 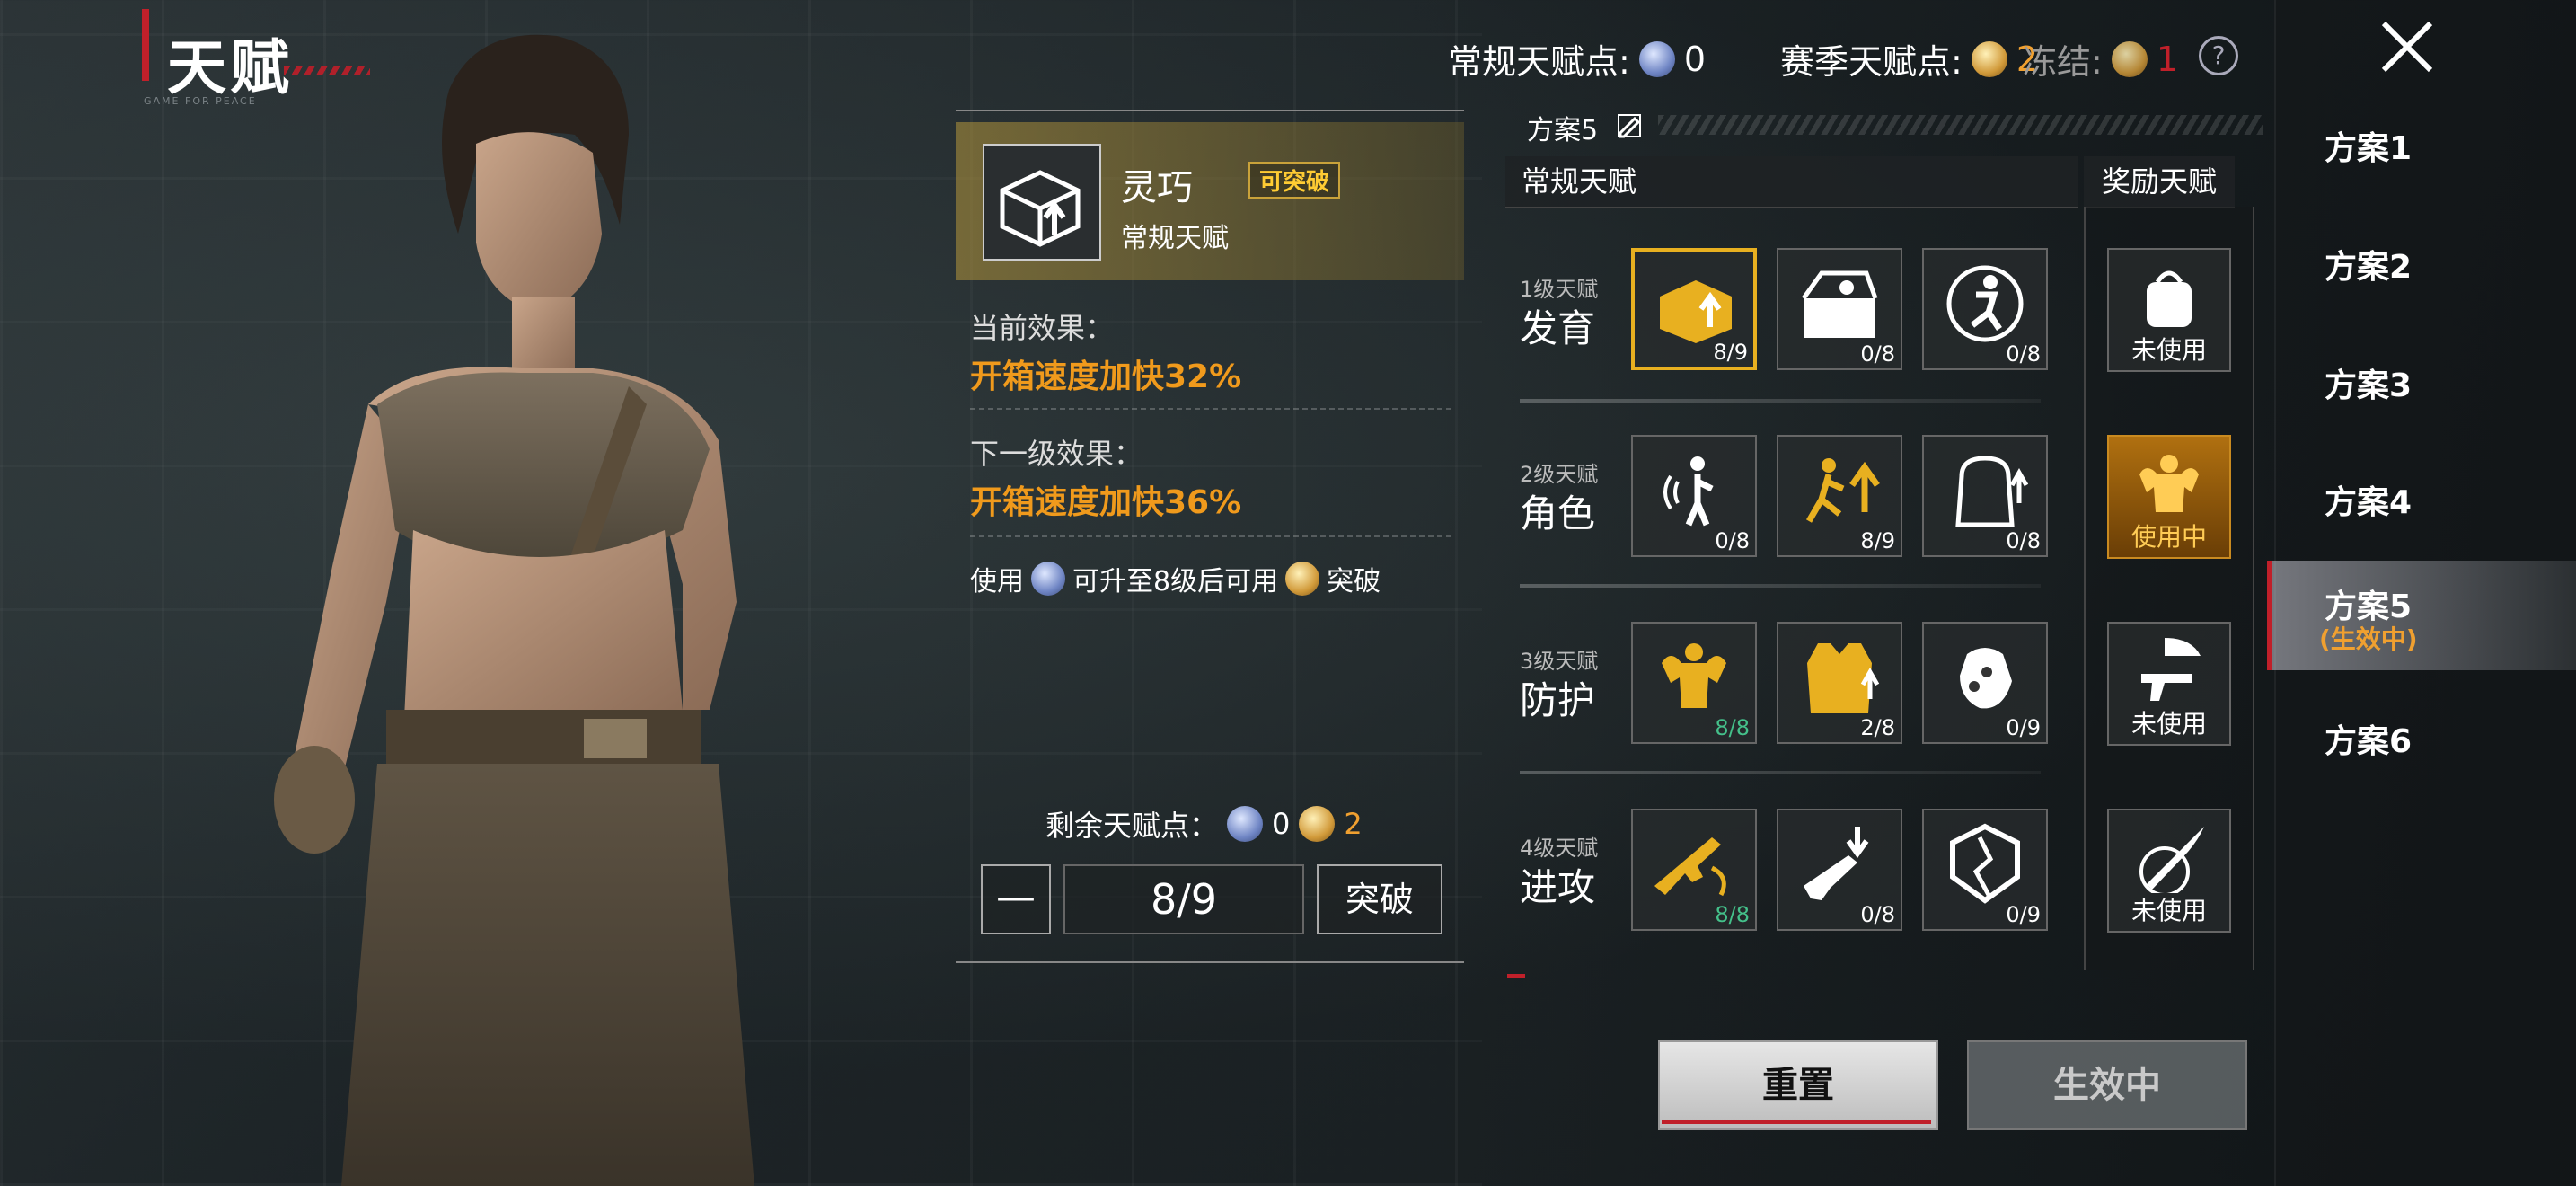 I want to click on talent-cell-shield-break: 0/9, so click(x=1985, y=870).